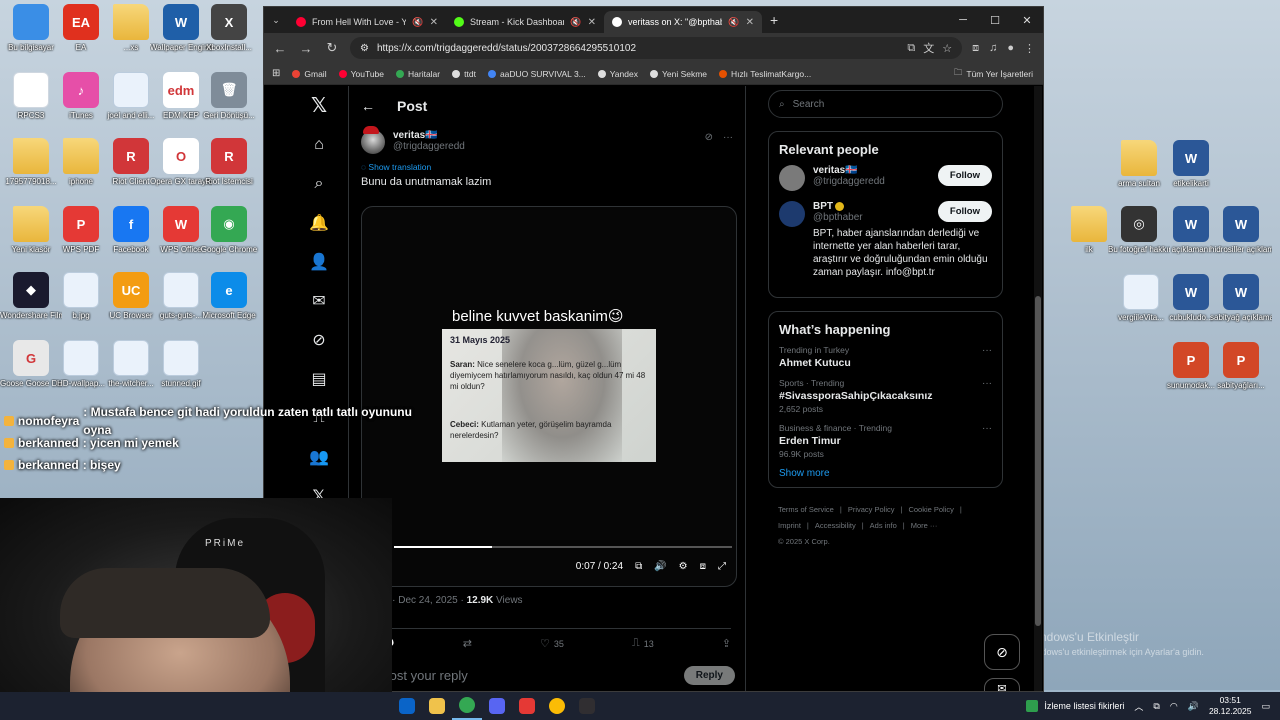 This screenshot has height=720, width=1280. Describe the element at coordinates (1241, 298) in the screenshot. I see `desktop-icon: Wsabityağ açıklamanı` at that location.